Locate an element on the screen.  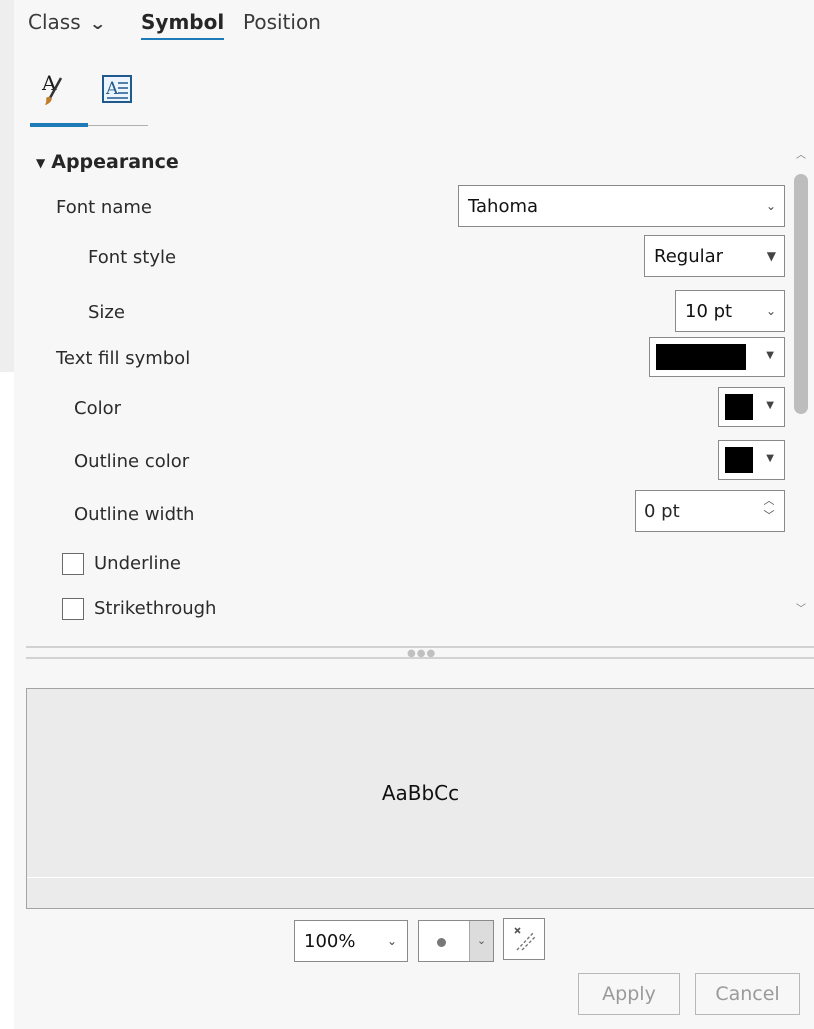
zoom-select: 100% ⌄ is located at coordinates (351, 941).